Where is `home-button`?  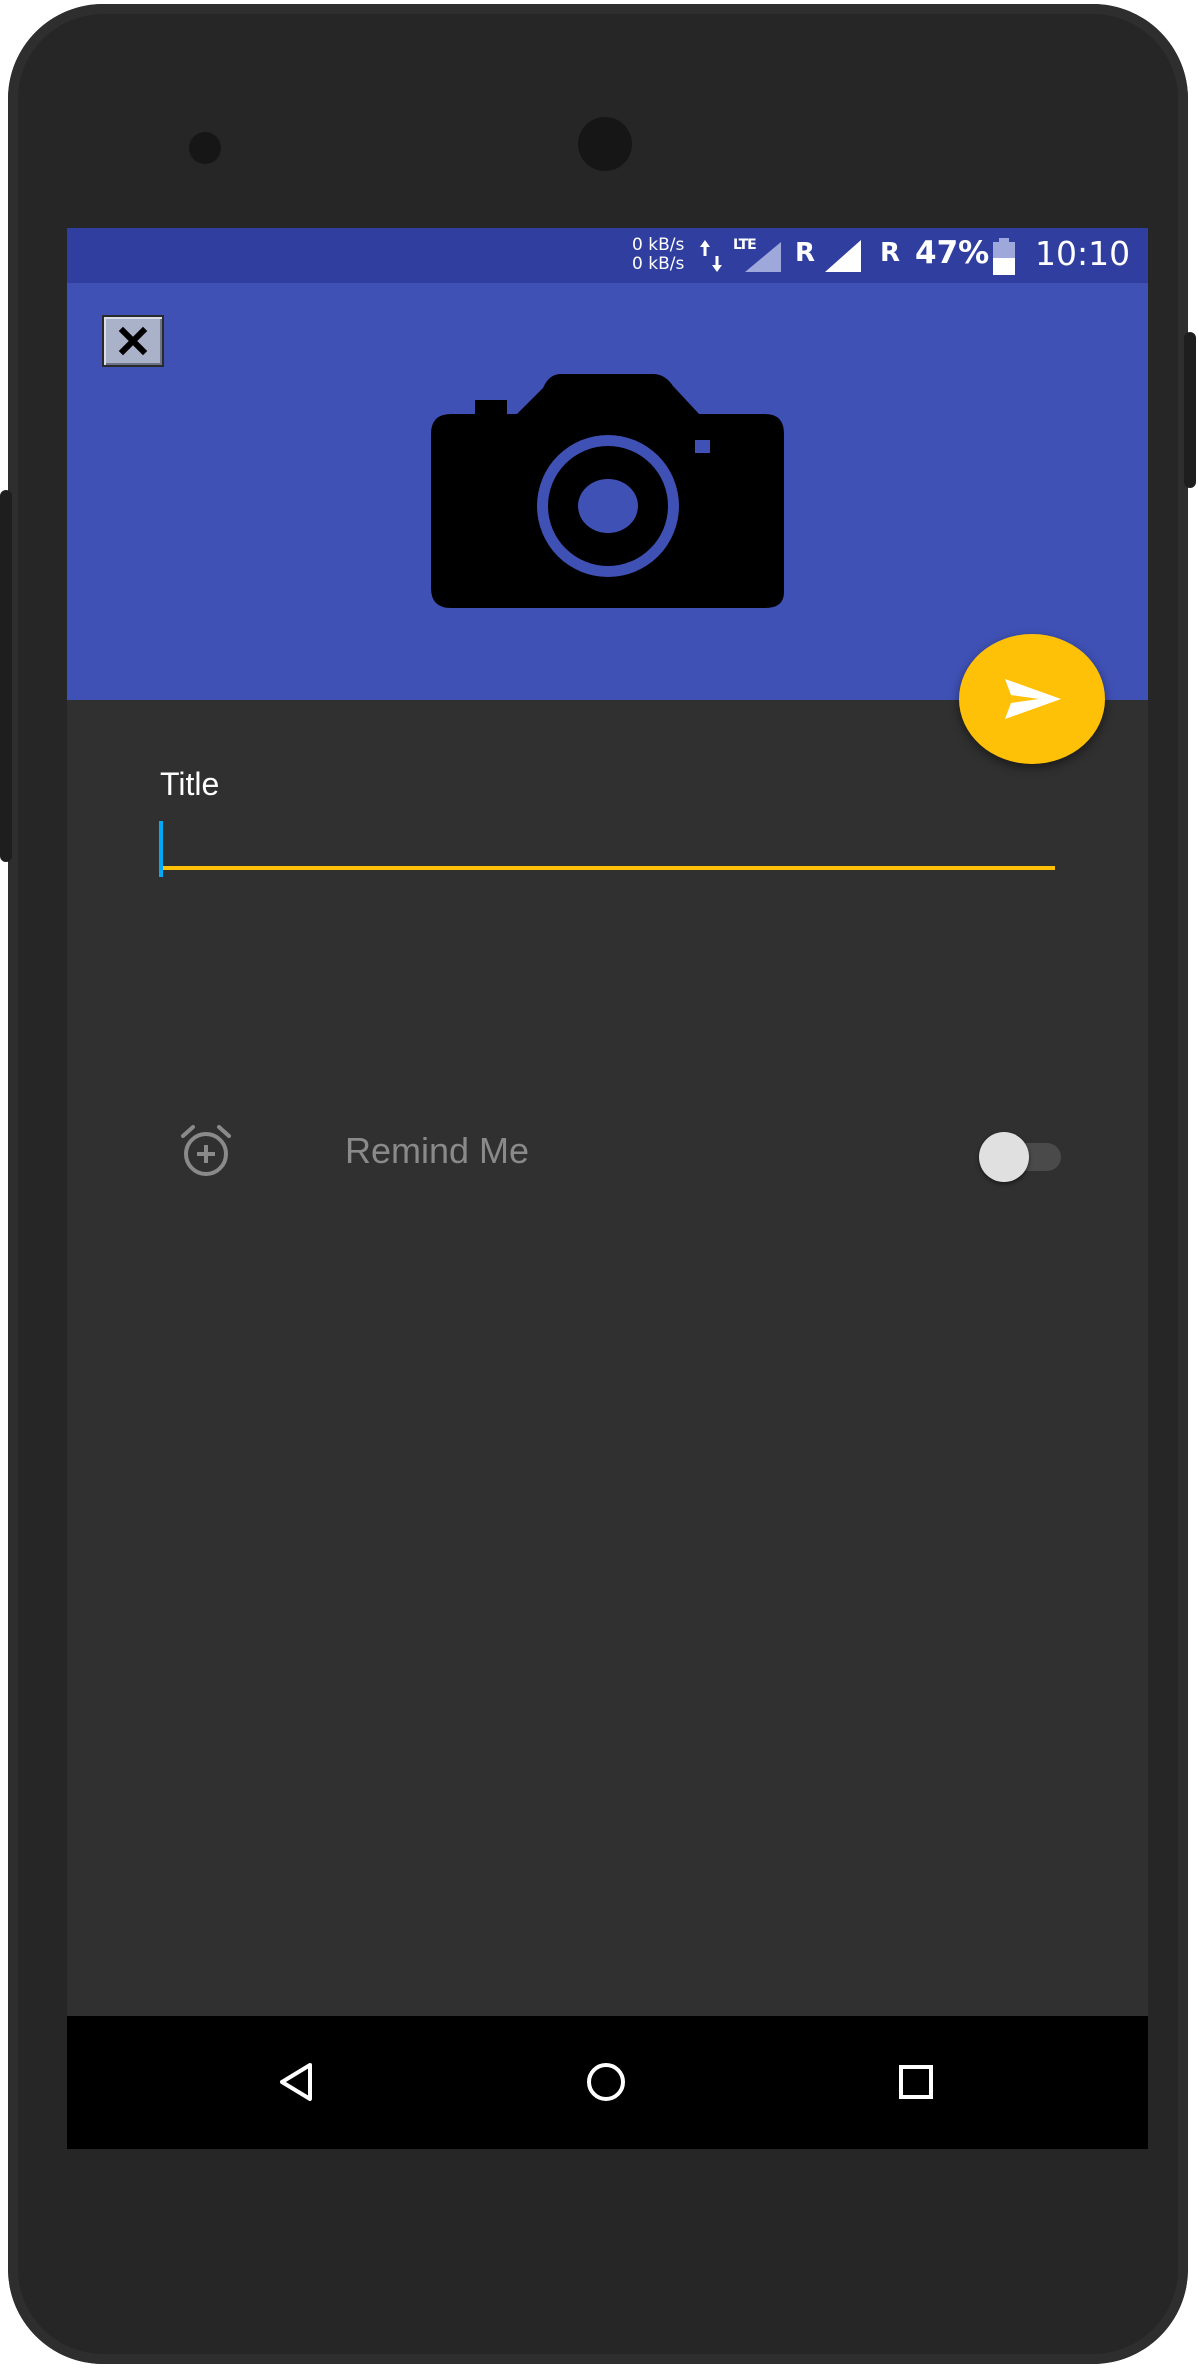 home-button is located at coordinates (606, 2082).